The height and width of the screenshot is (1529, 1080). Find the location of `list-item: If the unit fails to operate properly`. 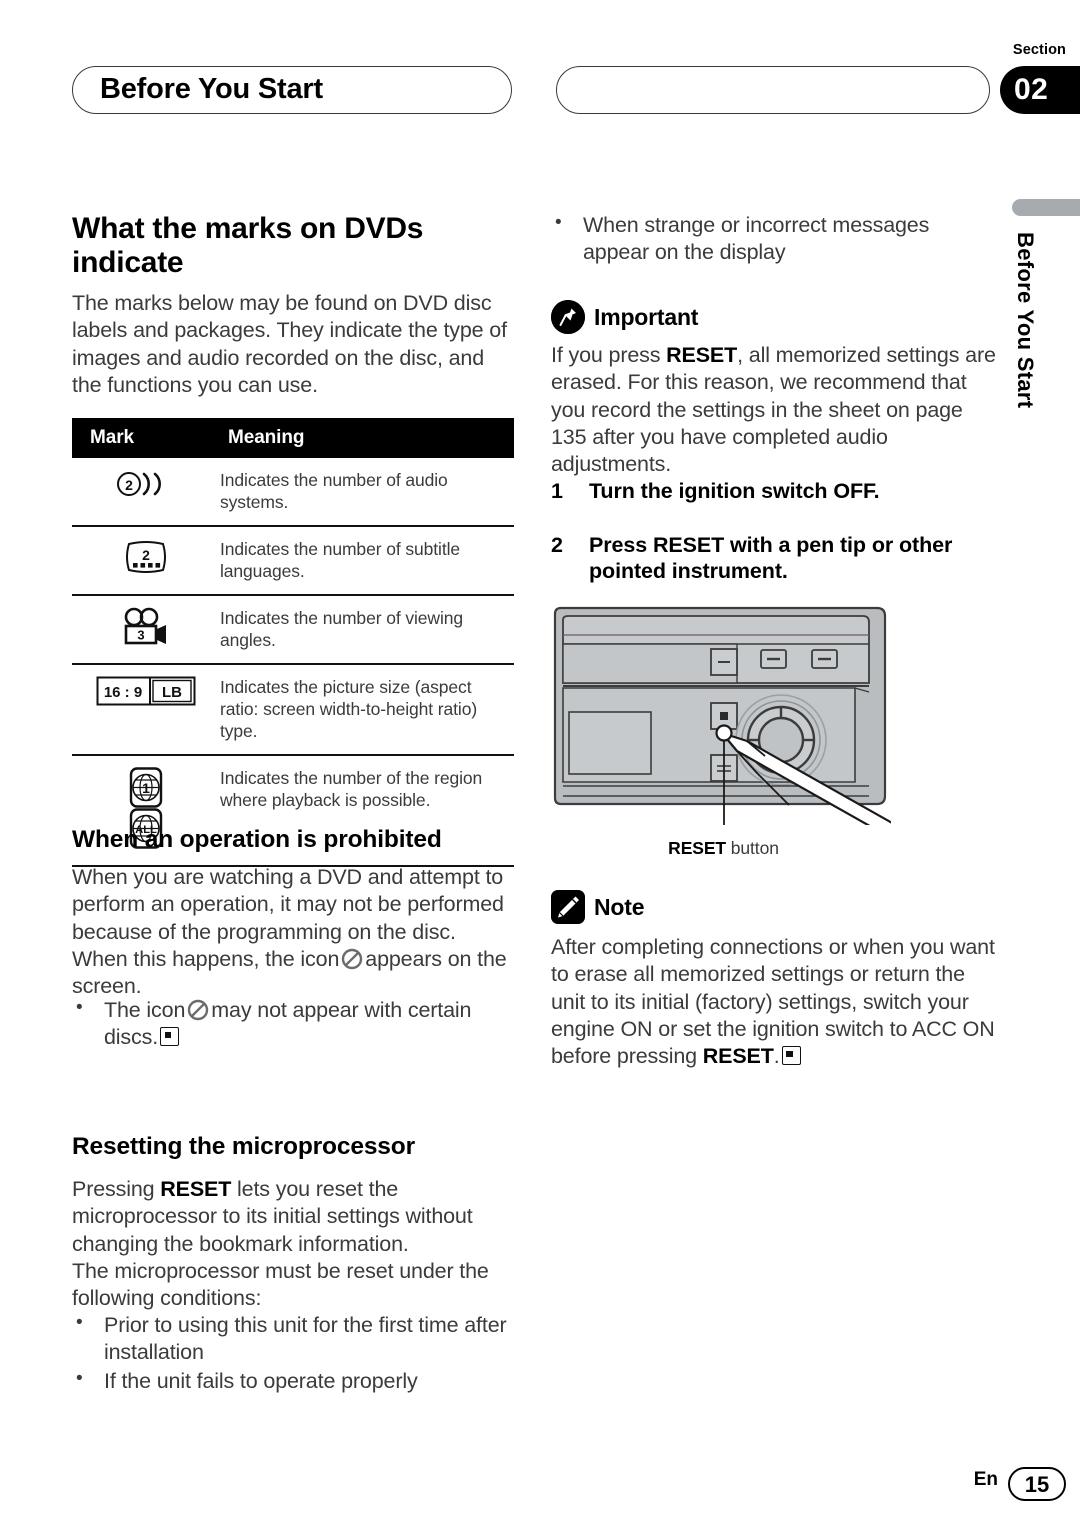

list-item: If the unit fails to operate properly is located at coordinates (293, 1381).